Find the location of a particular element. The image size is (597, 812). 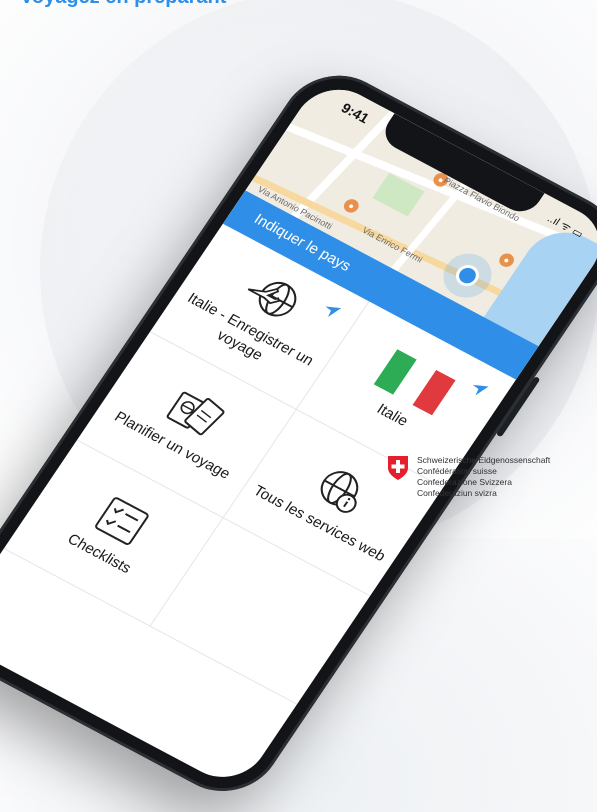

logo-line: Confederaziun svizra is located at coordinates (457, 493).